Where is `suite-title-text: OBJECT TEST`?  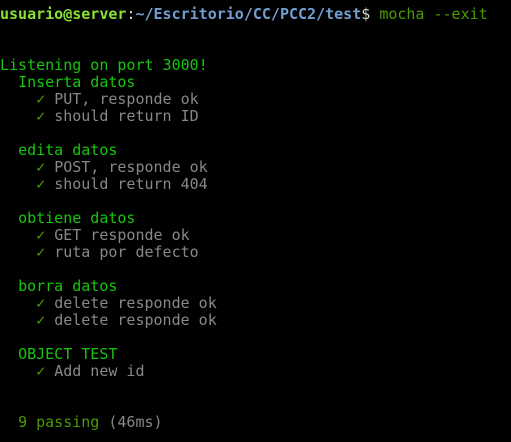 suite-title-text: OBJECT TEST is located at coordinates (68, 354).